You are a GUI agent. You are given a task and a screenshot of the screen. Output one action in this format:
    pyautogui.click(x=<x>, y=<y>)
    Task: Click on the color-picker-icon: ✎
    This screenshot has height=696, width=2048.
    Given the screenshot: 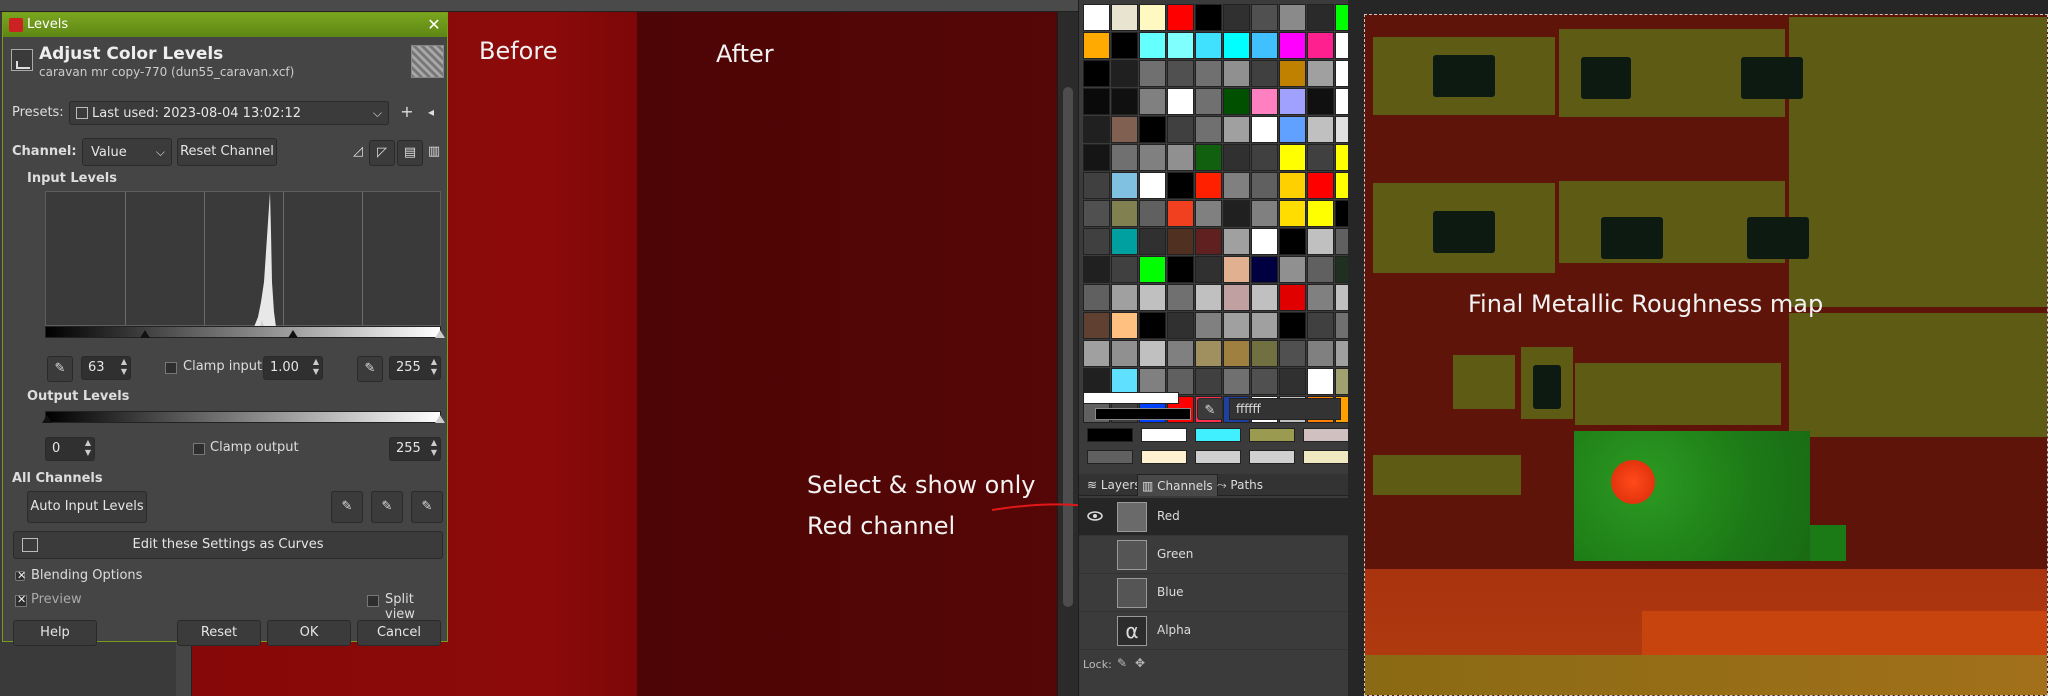 What is the action you would take?
    pyautogui.click(x=1210, y=409)
    